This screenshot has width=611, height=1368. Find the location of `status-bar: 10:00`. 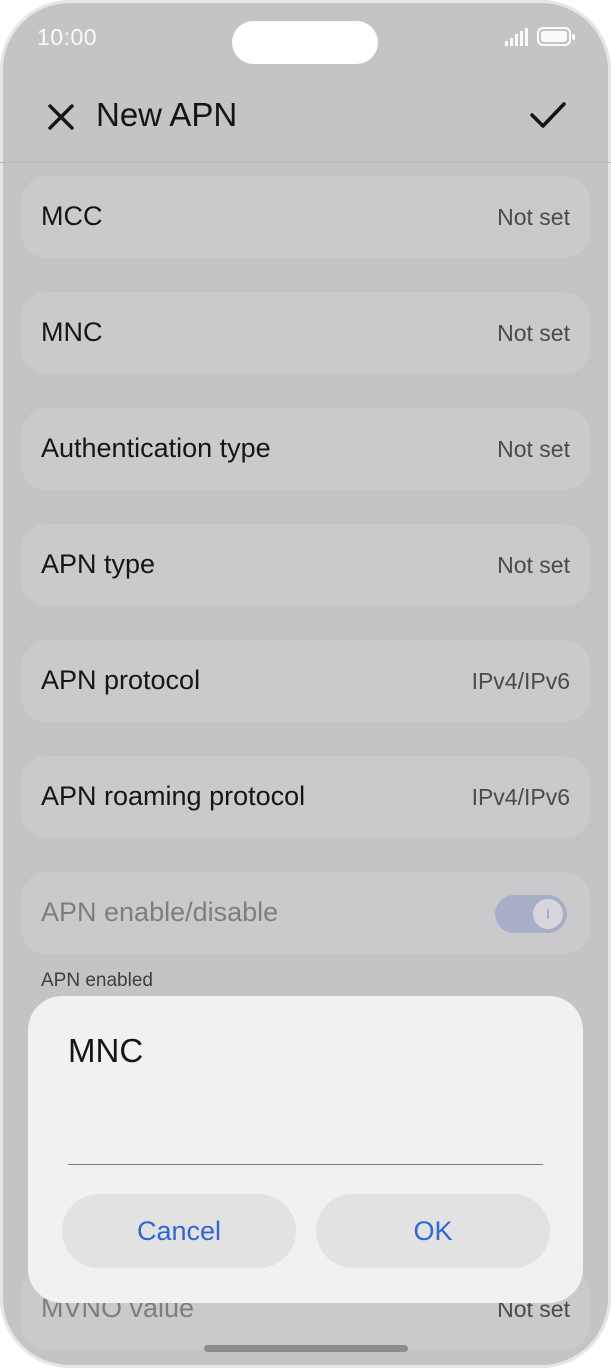

status-bar: 10:00 is located at coordinates (305, 40).